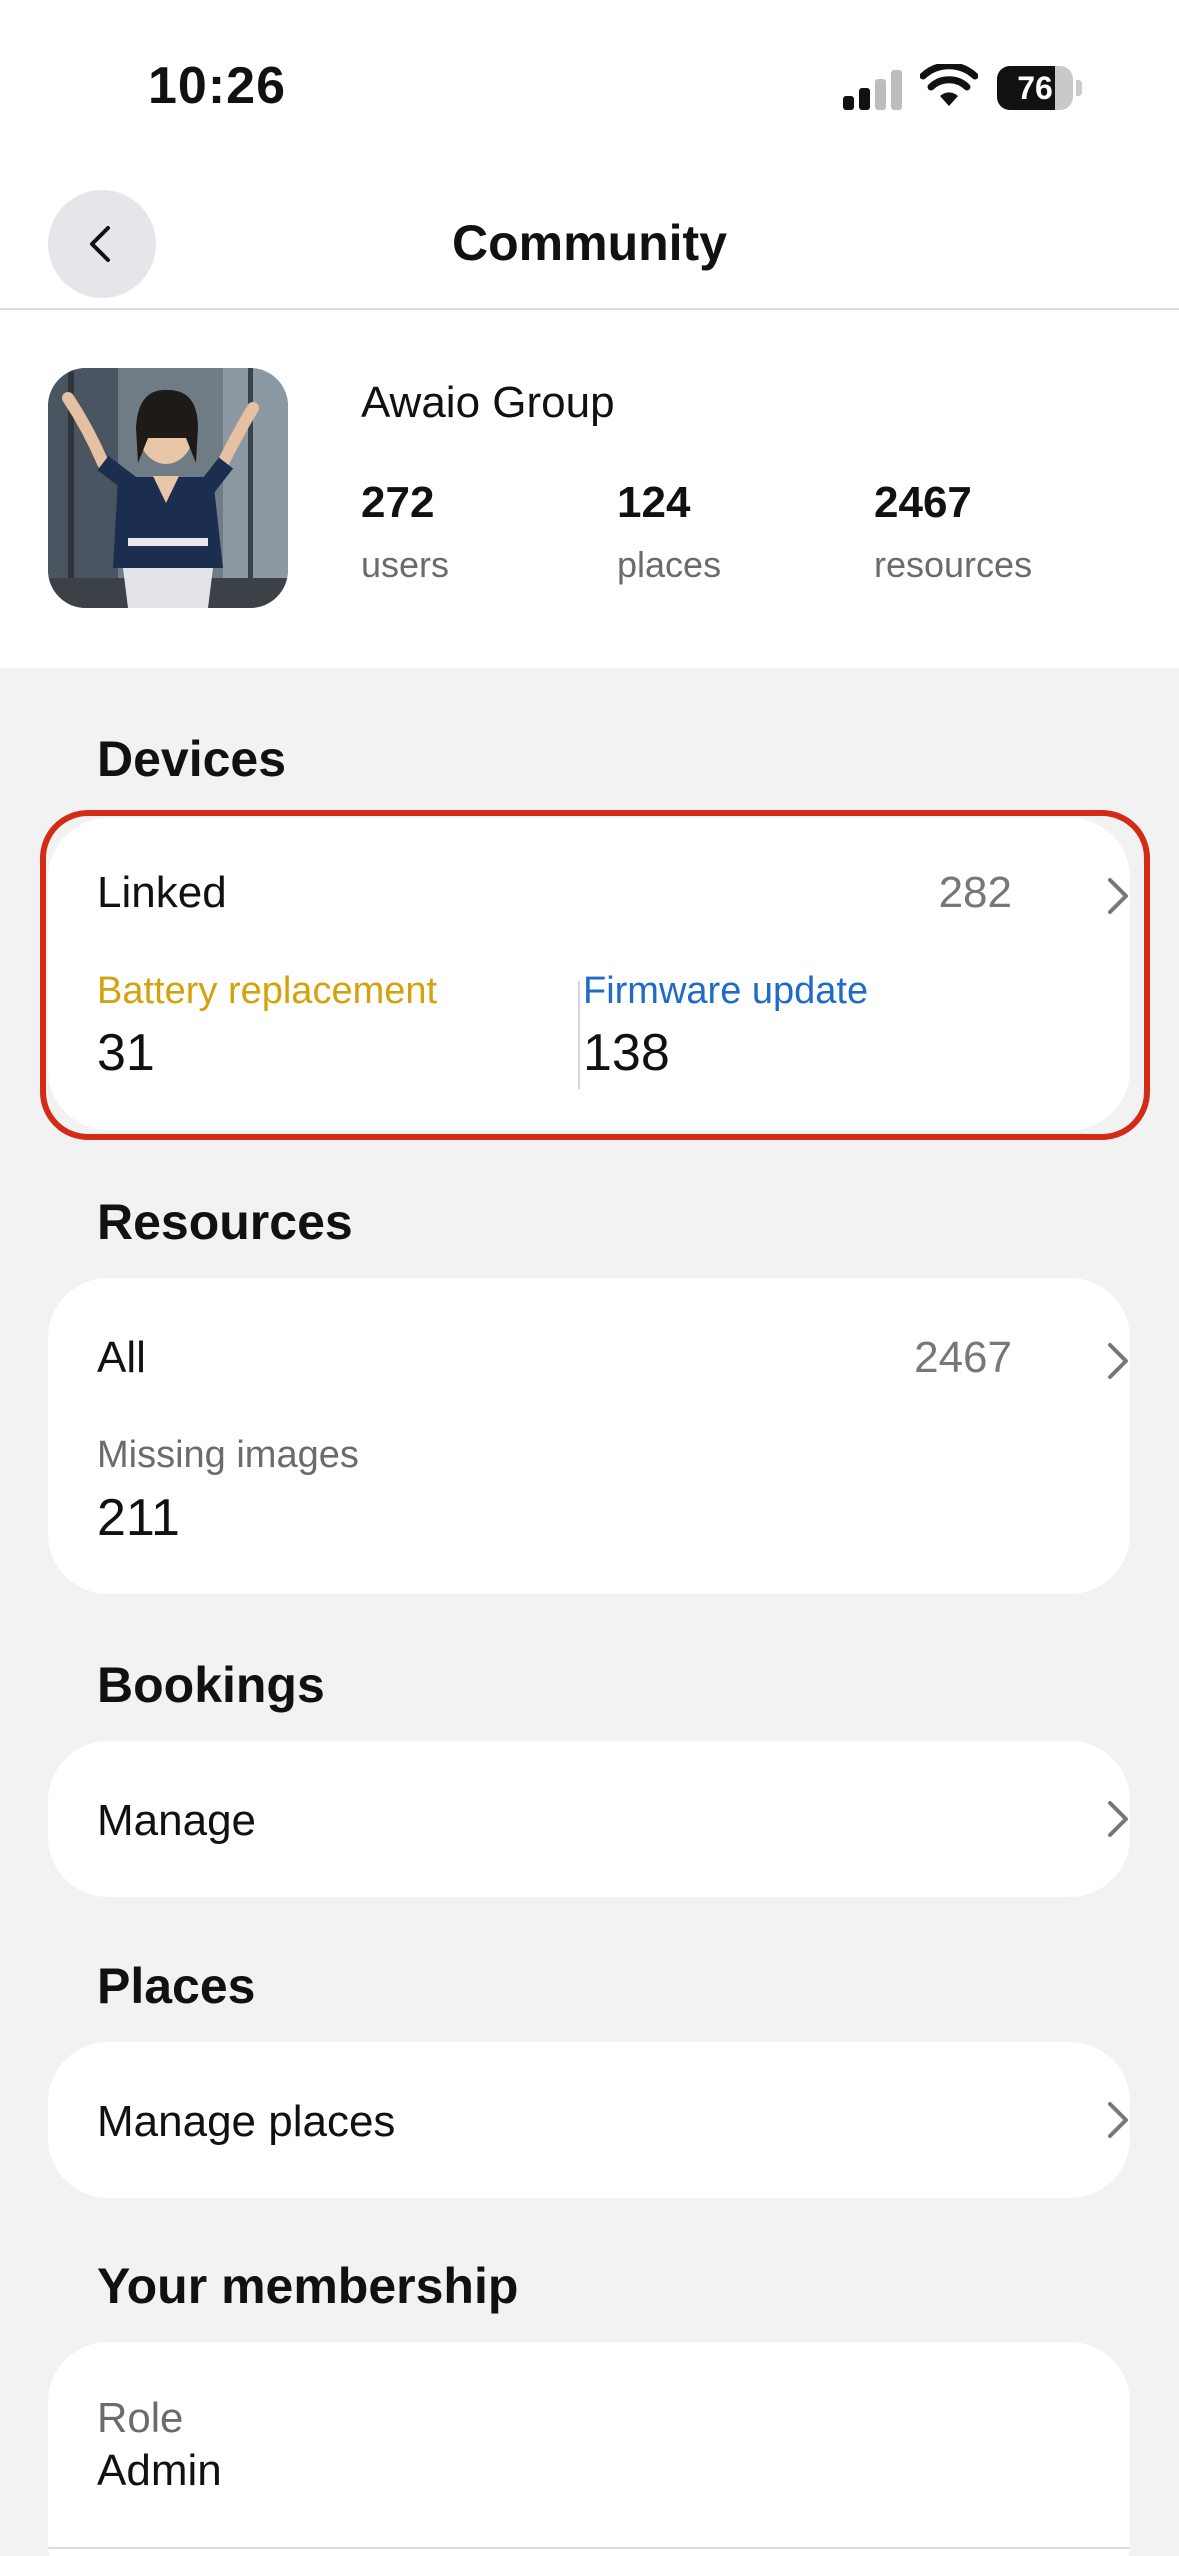  Describe the element at coordinates (398, 502) in the screenshot. I see `stat-value: 272` at that location.